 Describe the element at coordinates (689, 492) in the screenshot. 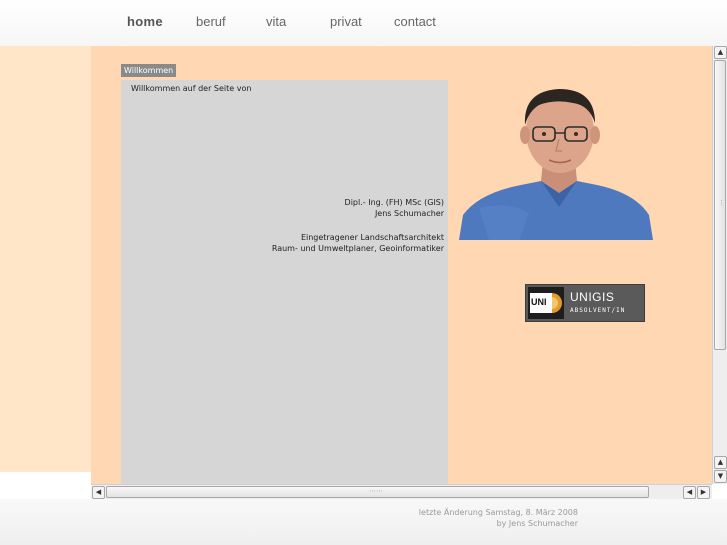

I see `scroll-left-button-right: ◀` at that location.